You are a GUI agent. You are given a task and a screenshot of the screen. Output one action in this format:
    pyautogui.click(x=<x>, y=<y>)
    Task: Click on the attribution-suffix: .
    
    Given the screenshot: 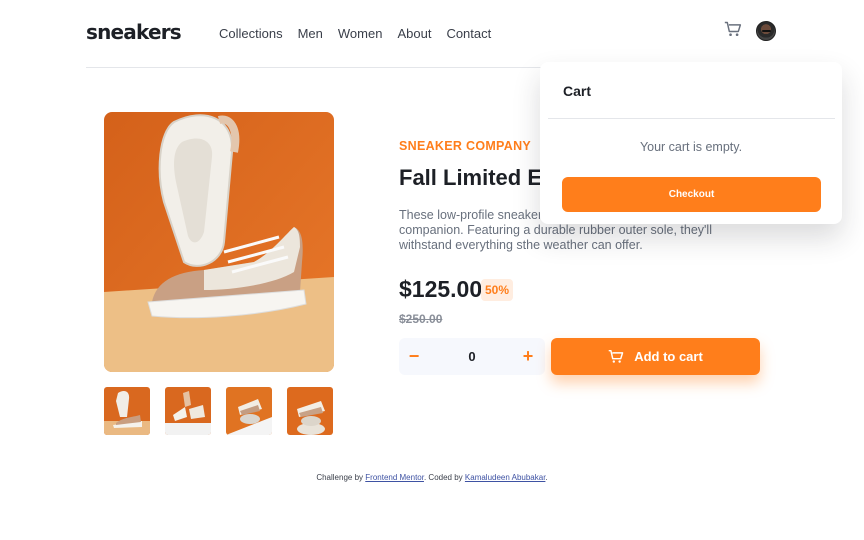 What is the action you would take?
    pyautogui.click(x=546, y=477)
    